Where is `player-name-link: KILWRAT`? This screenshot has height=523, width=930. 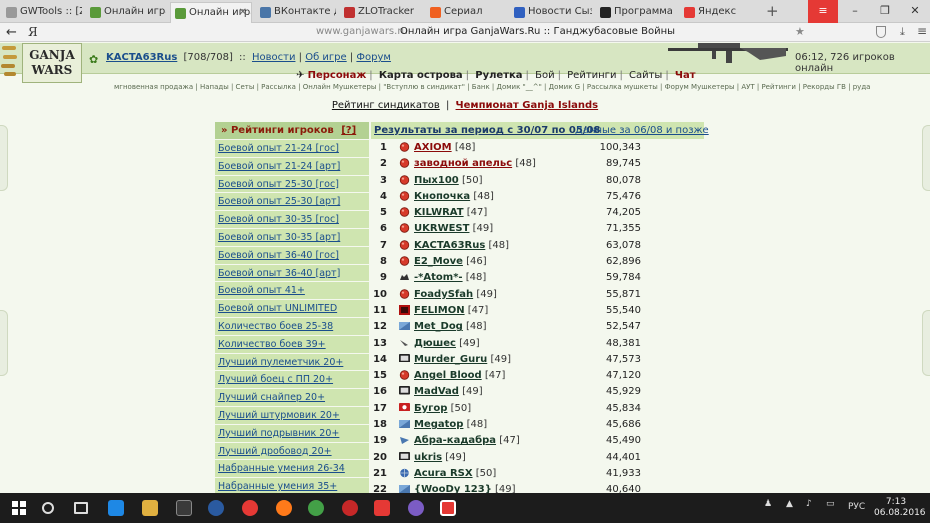 player-name-link: KILWRAT is located at coordinates (439, 212).